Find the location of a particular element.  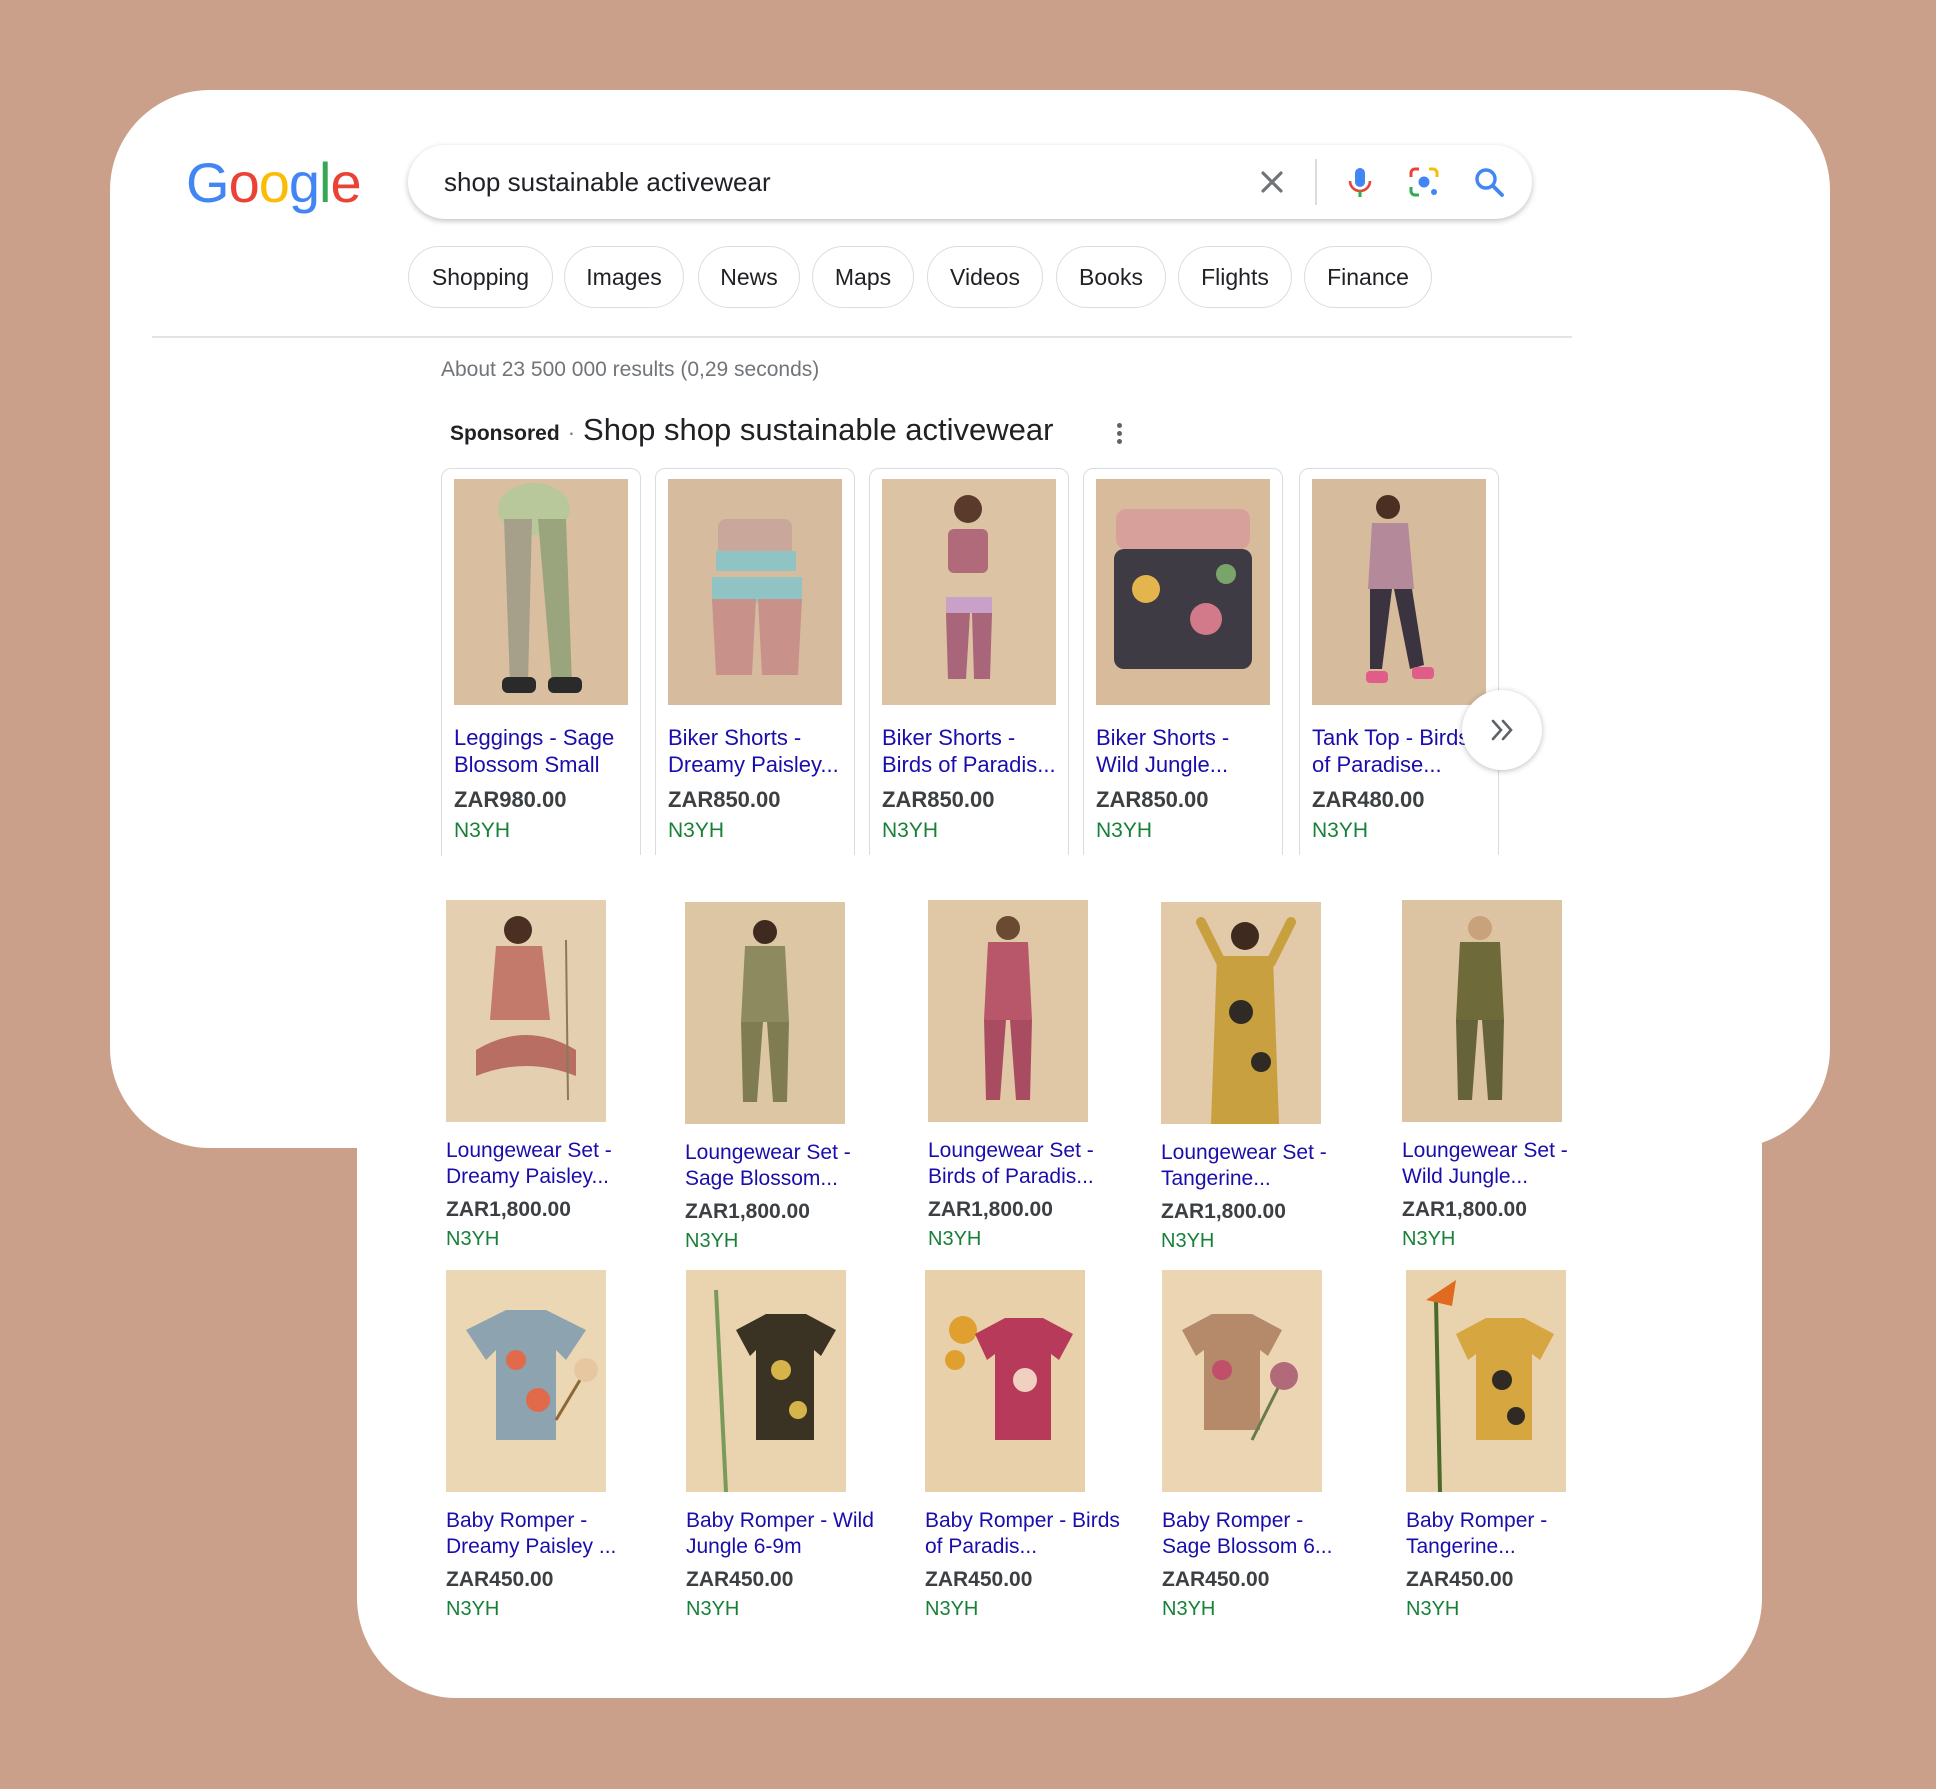

header-divider is located at coordinates (862, 337).